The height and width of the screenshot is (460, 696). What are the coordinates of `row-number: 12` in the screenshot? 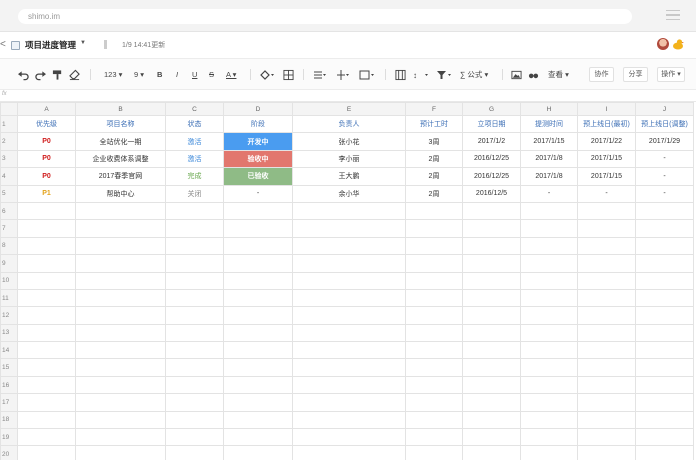 It's located at (9, 315).